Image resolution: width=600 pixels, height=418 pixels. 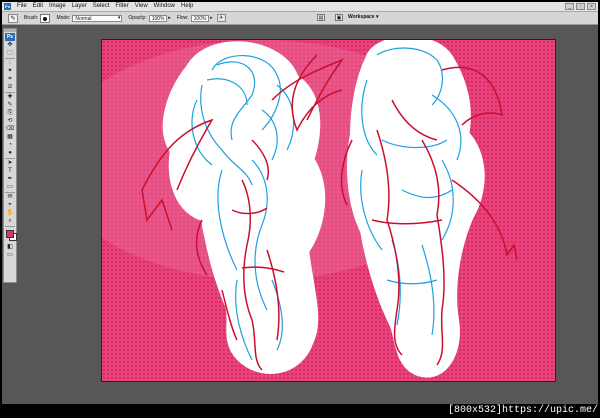 What do you see at coordinates (10, 30) in the screenshot?
I see `panel-grip` at bounding box center [10, 30].